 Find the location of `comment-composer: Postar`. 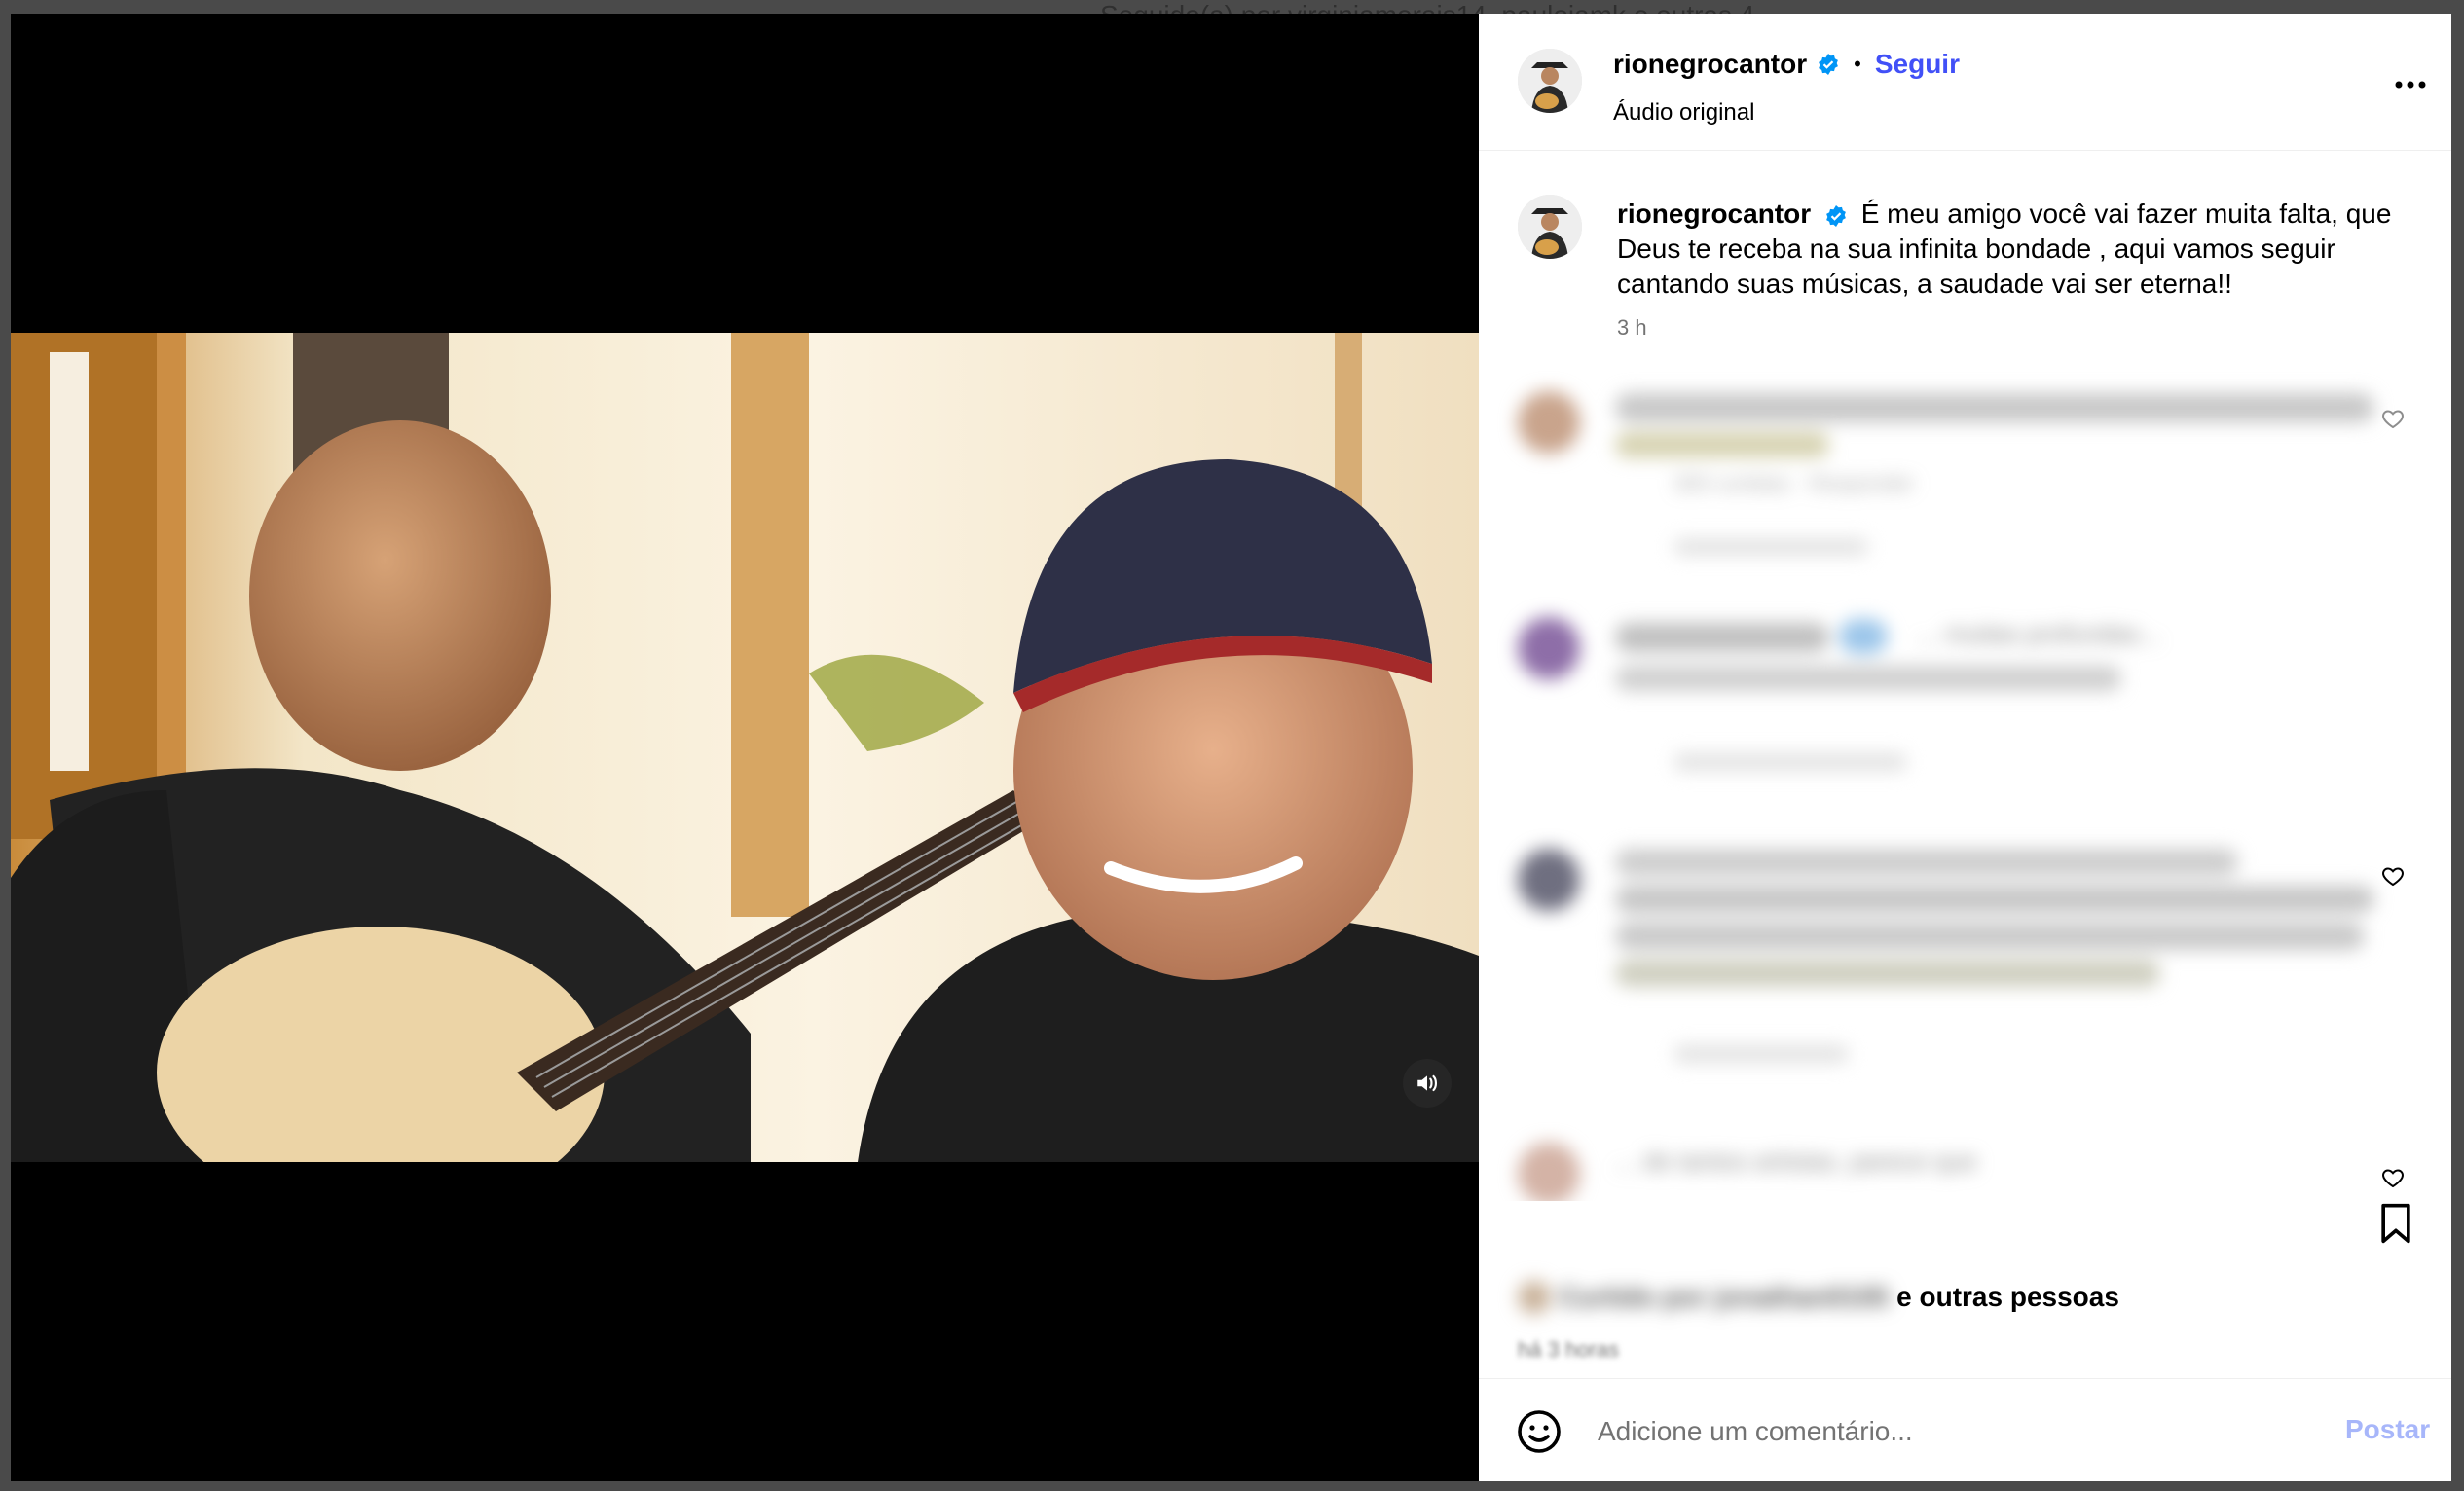

comment-composer: Postar is located at coordinates (1965, 1429).